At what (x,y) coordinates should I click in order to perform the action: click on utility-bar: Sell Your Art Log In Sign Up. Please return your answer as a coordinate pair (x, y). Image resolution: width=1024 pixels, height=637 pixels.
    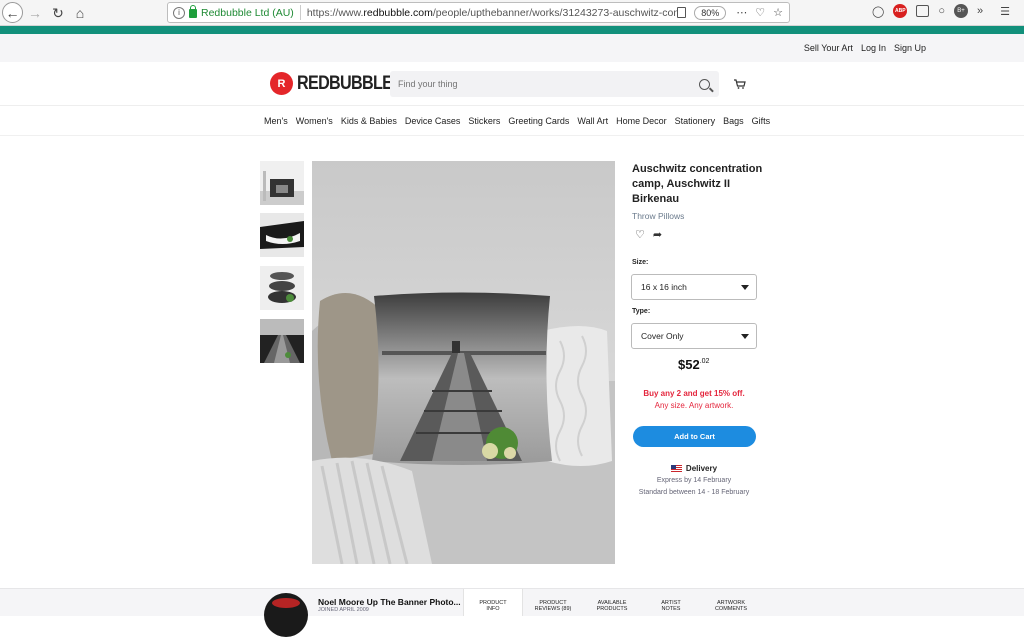
    Looking at the image, I should click on (512, 48).